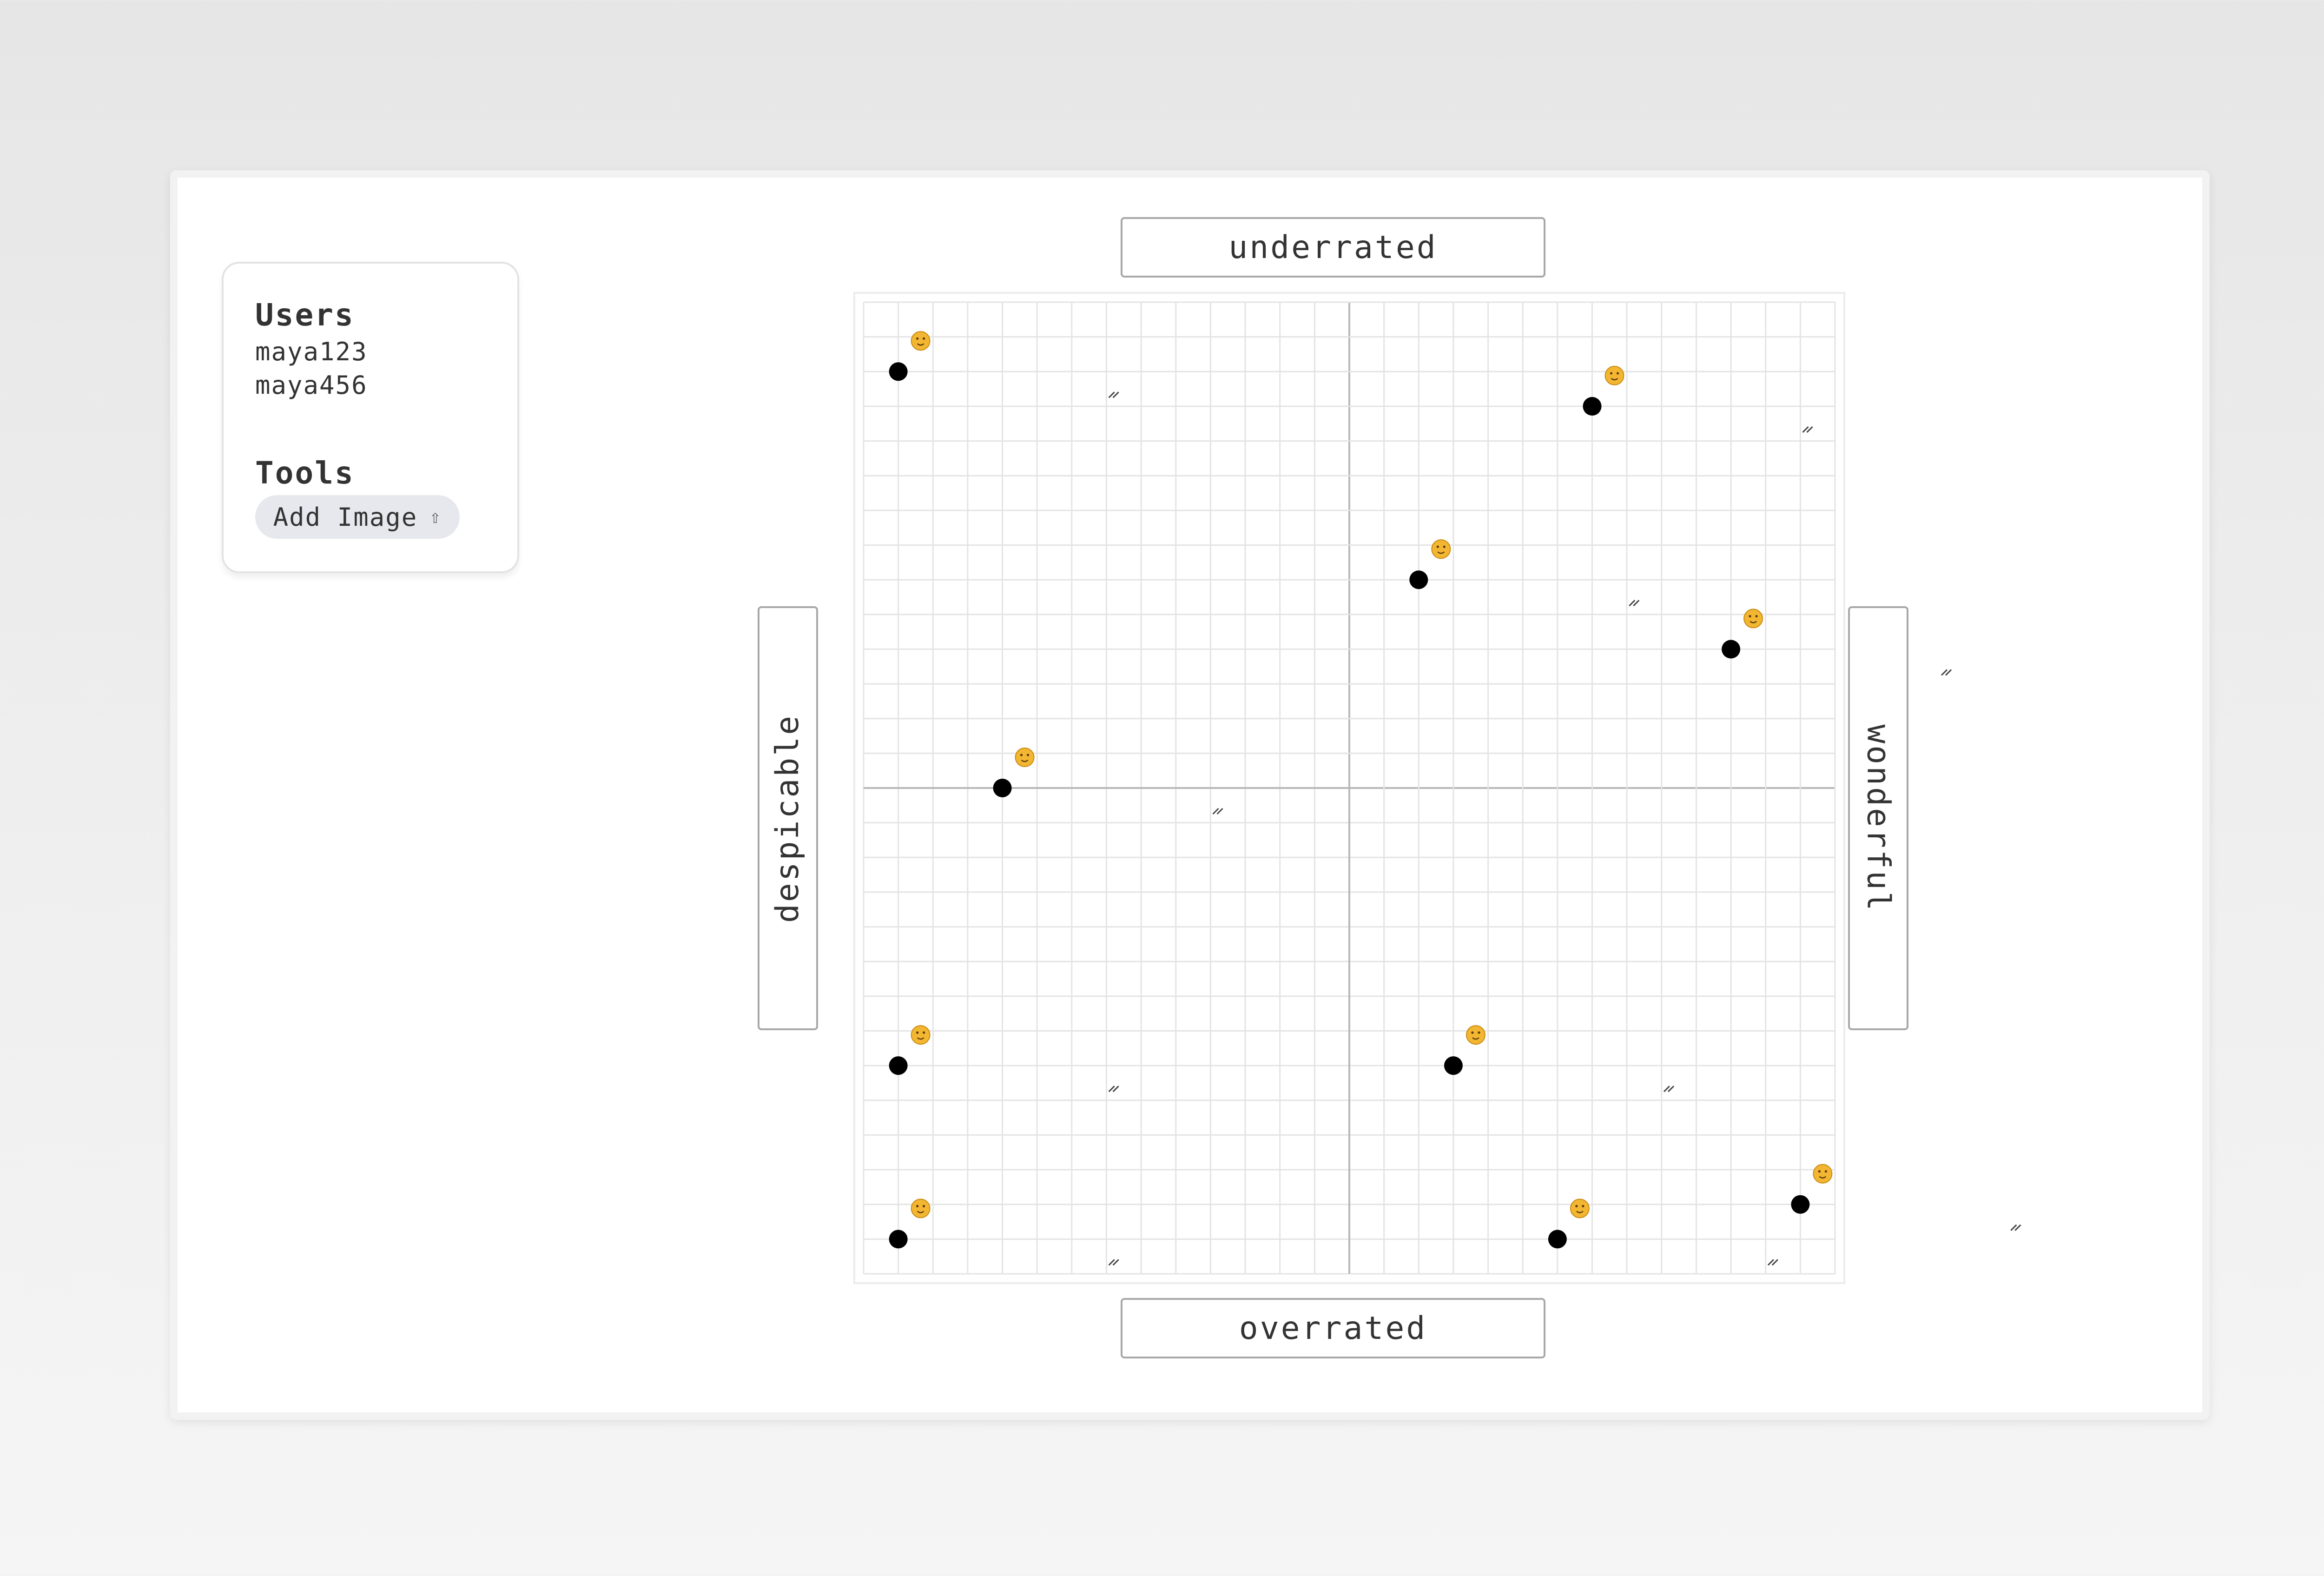 The image size is (2324, 1576). I want to click on nauseated-face-emoji, so click(921, 1035).